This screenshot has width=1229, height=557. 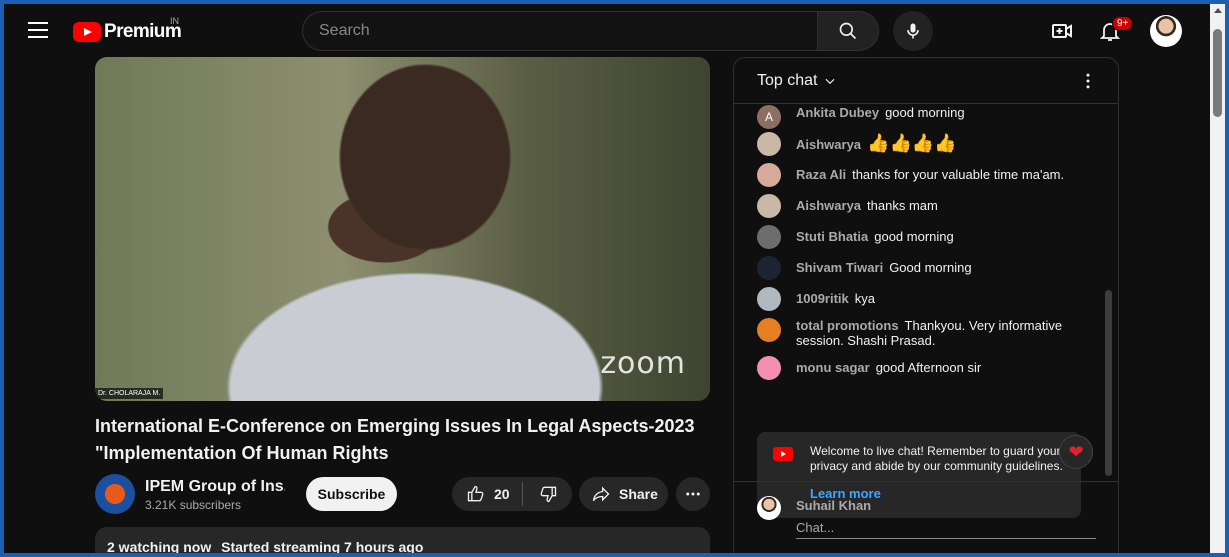 I want to click on heart-reaction-button: ❤, so click(x=1076, y=452).